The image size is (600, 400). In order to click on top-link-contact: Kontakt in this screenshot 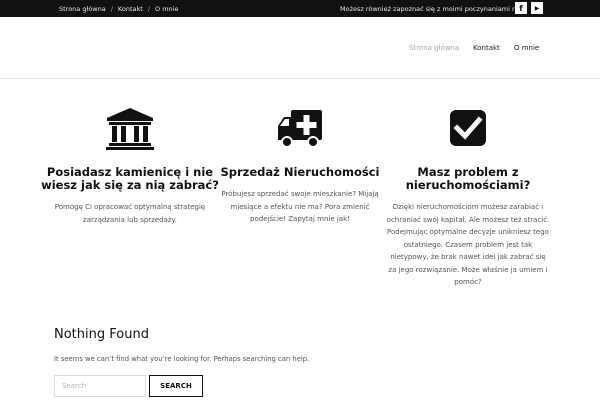, I will do `click(130, 9)`.